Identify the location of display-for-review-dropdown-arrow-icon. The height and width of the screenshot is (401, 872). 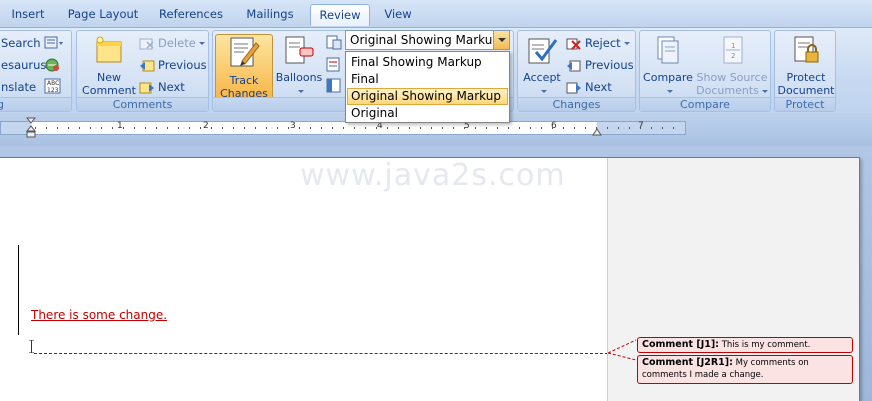
(501, 40).